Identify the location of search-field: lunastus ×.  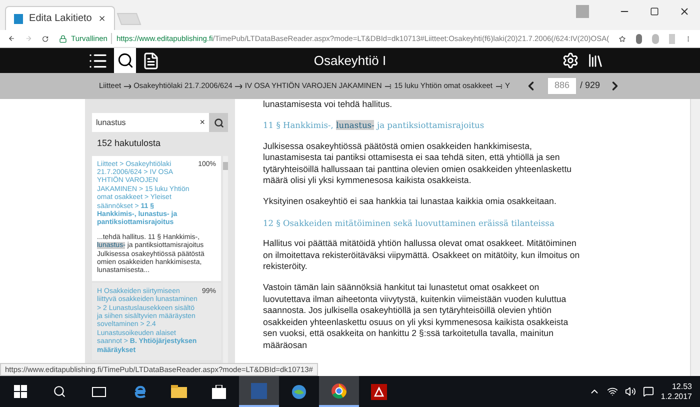
(150, 122).